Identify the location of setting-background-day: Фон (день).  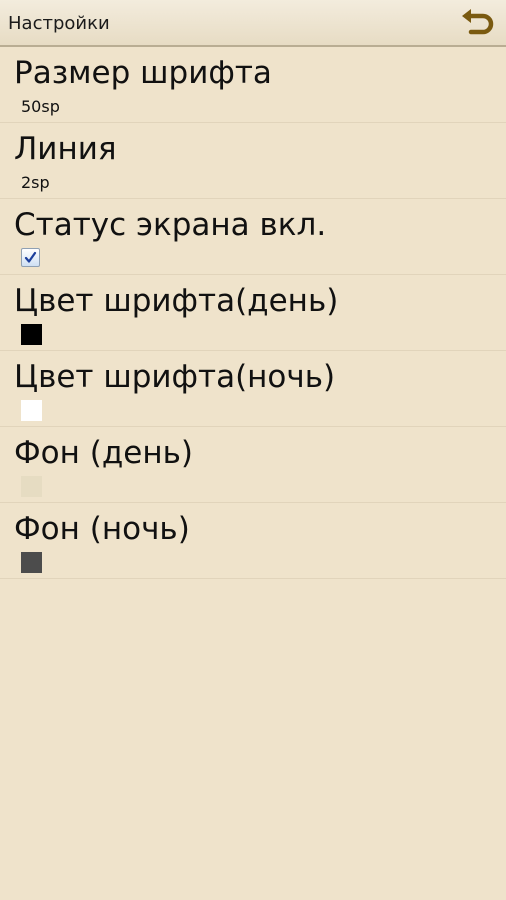
(253, 465).